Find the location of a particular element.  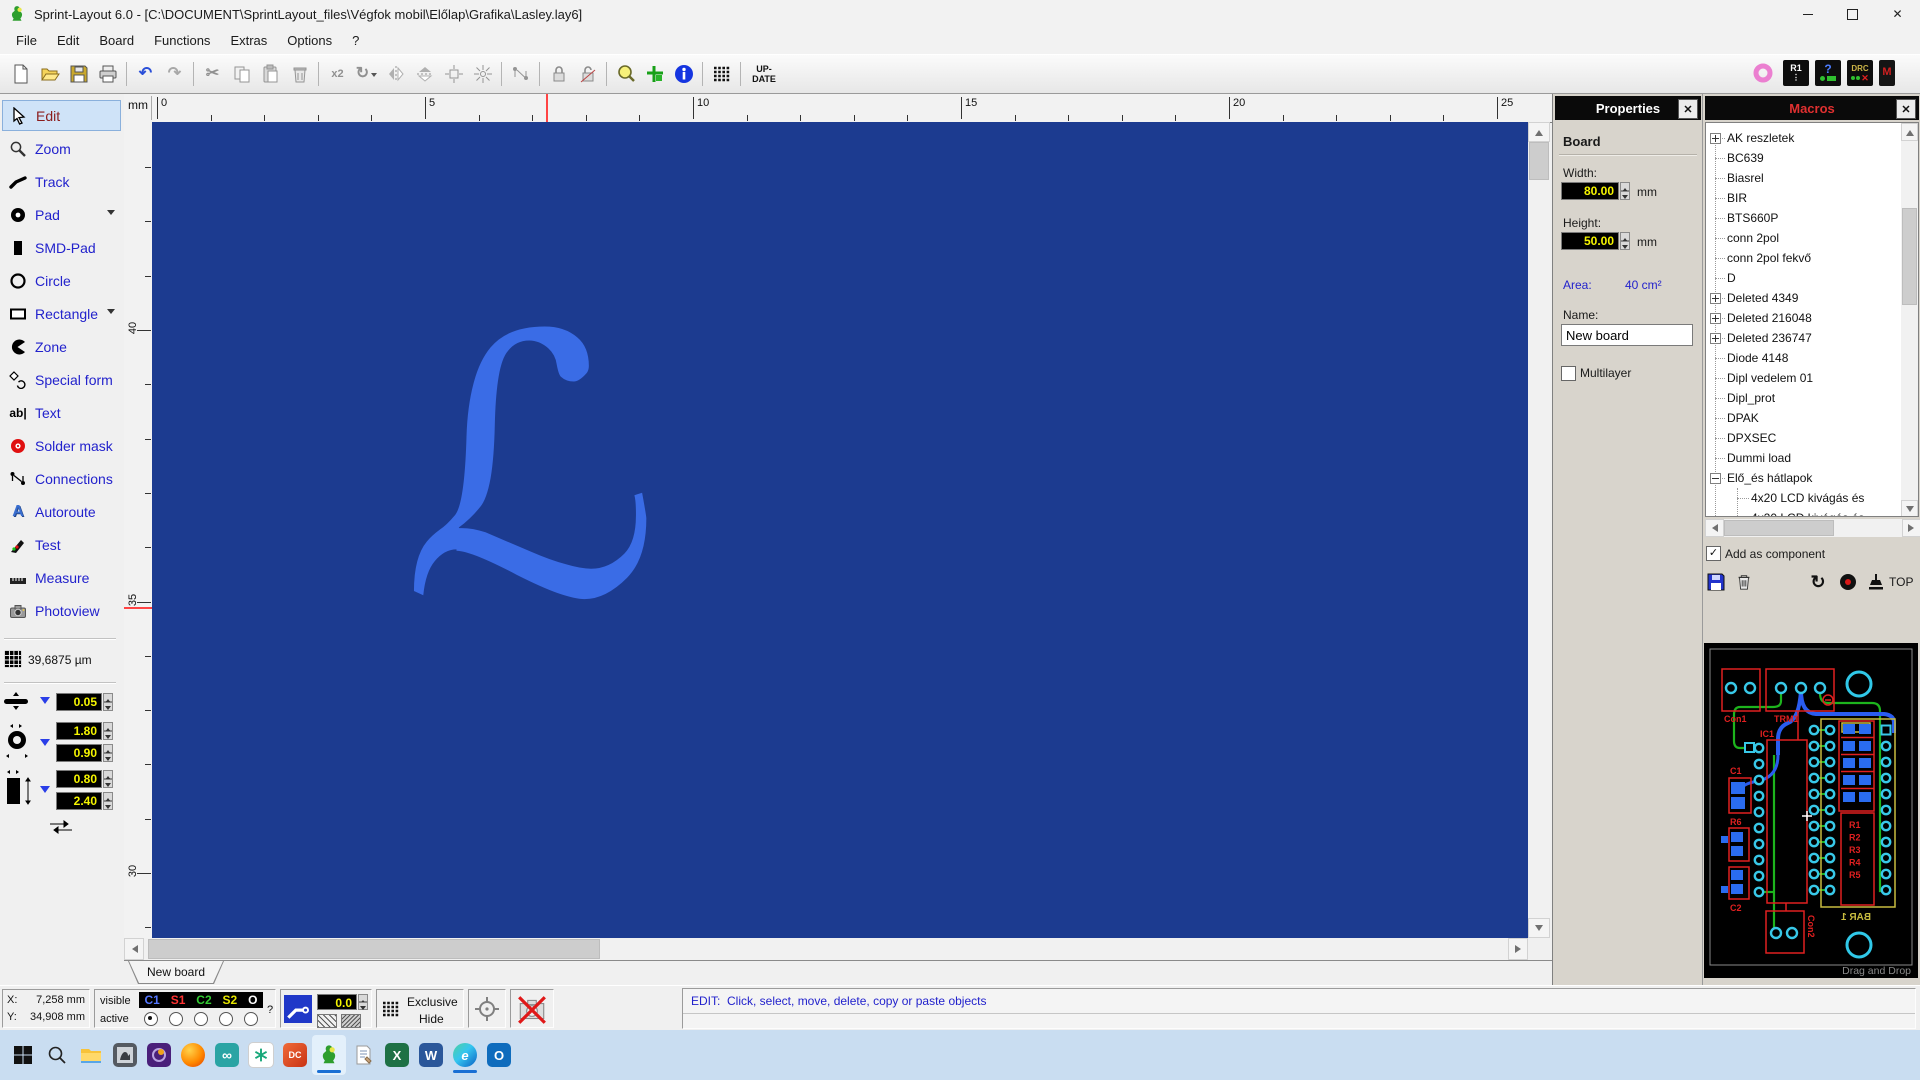

menu-file: File is located at coordinates (26, 41).